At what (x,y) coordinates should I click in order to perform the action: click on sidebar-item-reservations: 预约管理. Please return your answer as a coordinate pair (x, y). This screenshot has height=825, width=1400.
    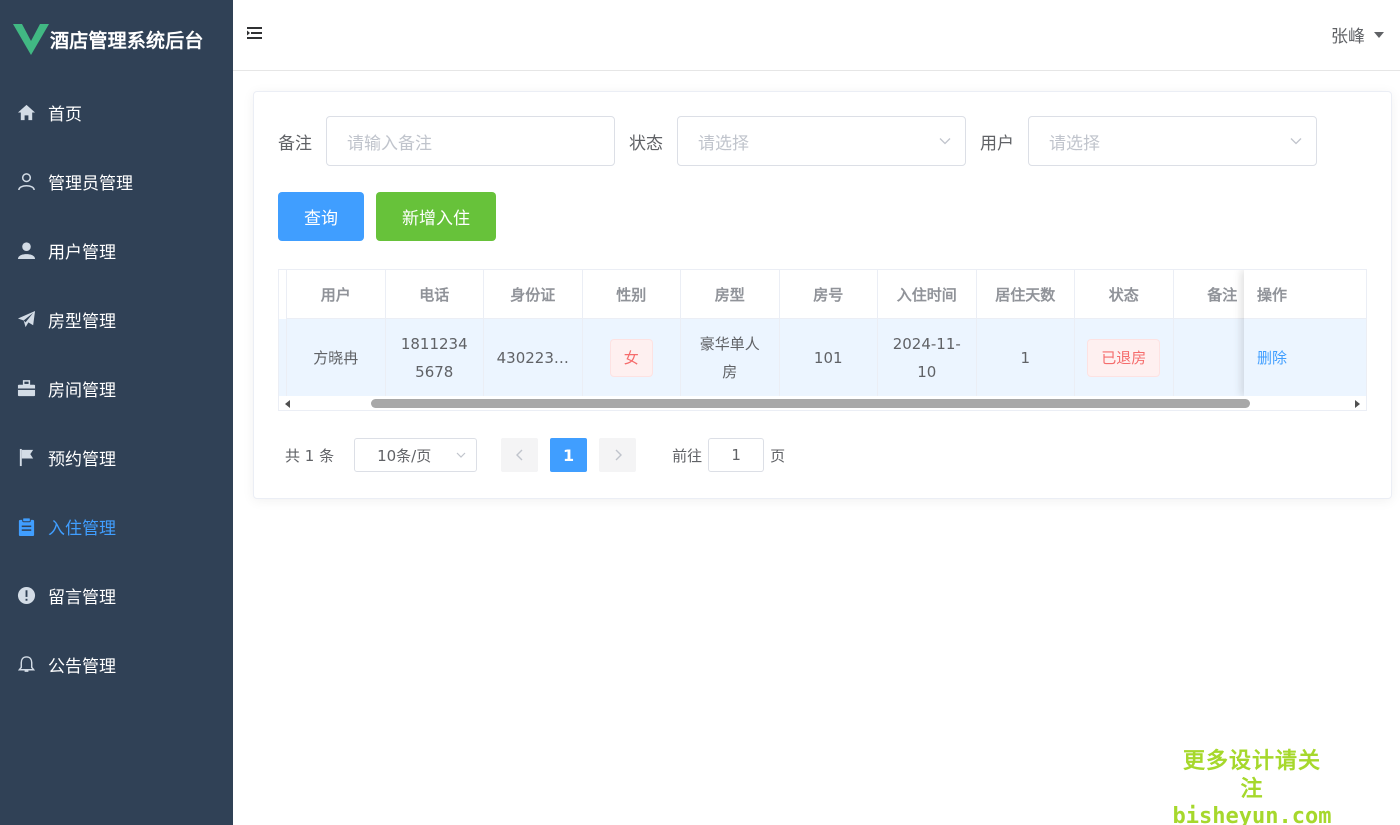
    Looking at the image, I should click on (116, 457).